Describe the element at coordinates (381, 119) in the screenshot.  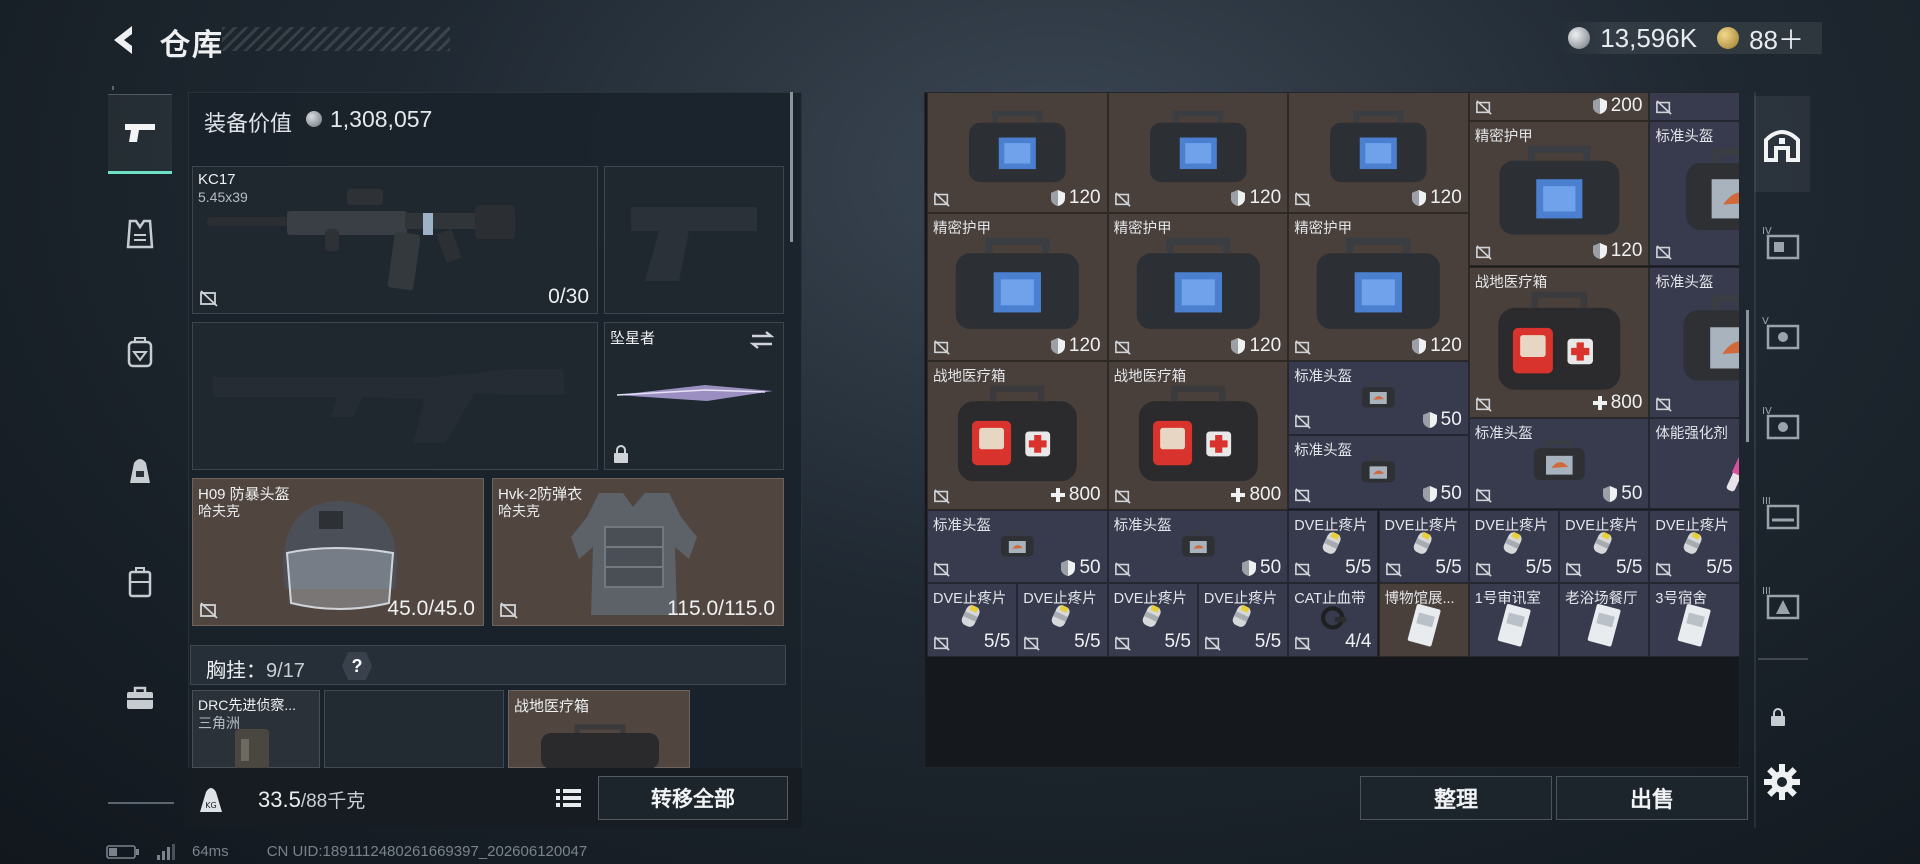
I see `equipment-value: 1,308,057` at that location.